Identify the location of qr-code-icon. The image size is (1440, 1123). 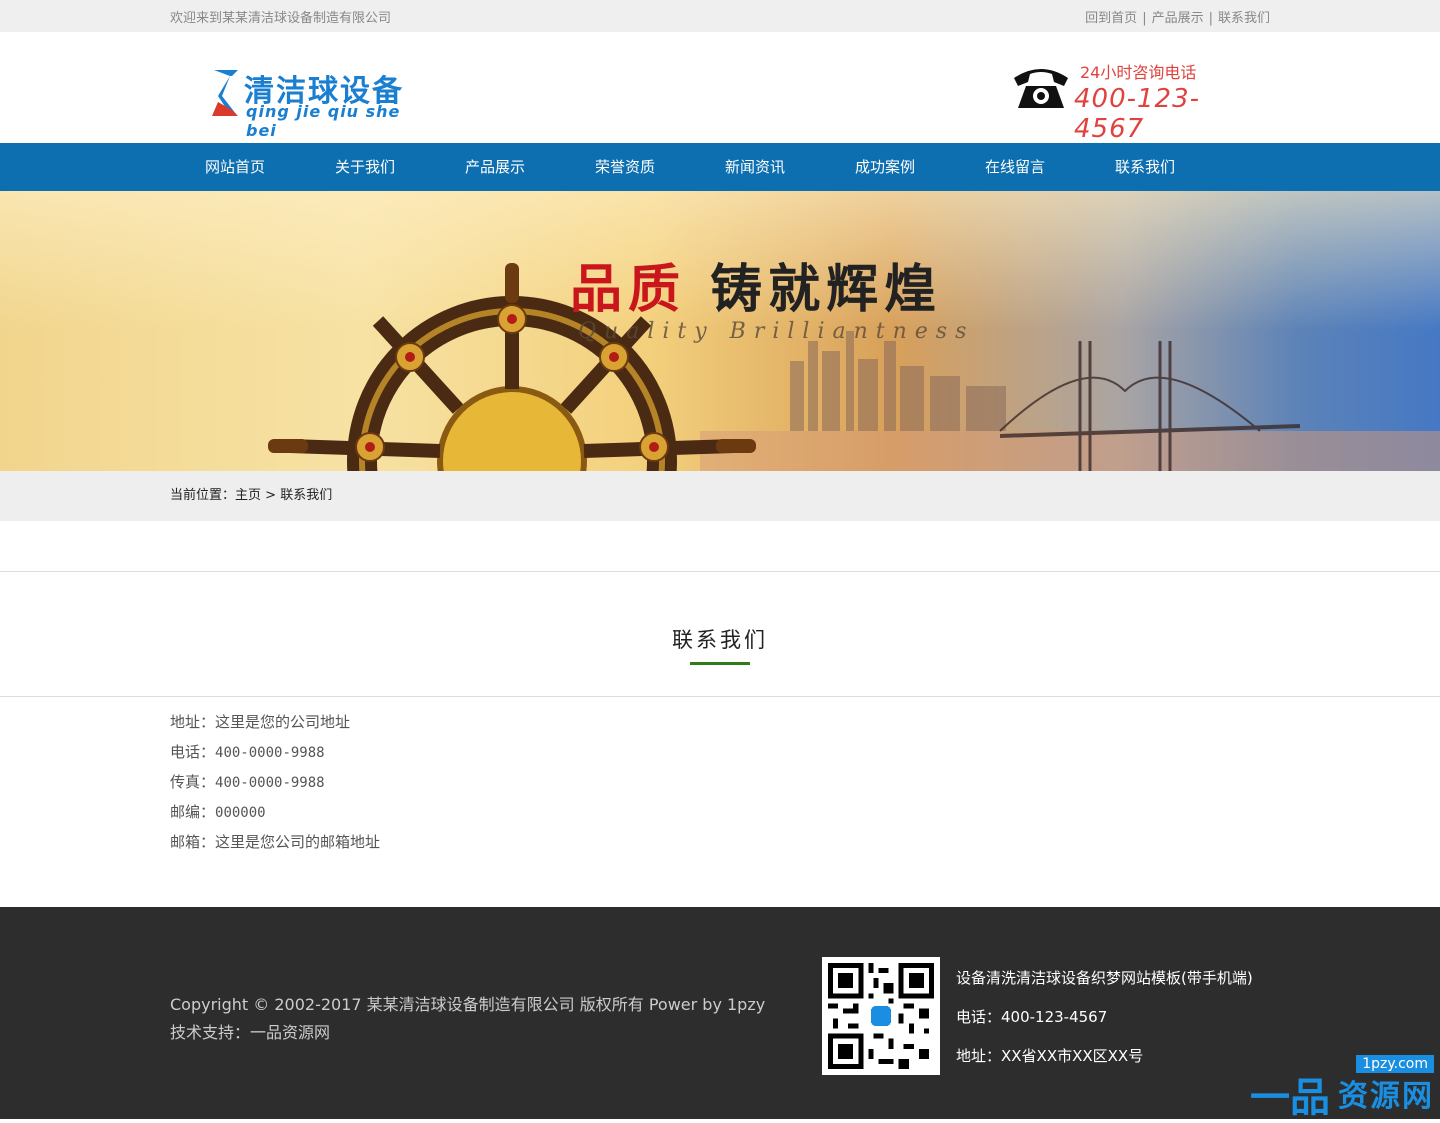
(881, 1016).